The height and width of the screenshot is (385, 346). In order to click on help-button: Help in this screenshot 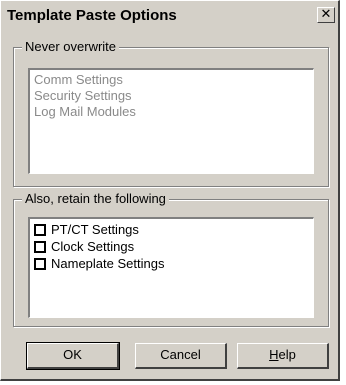, I will do `click(283, 356)`.